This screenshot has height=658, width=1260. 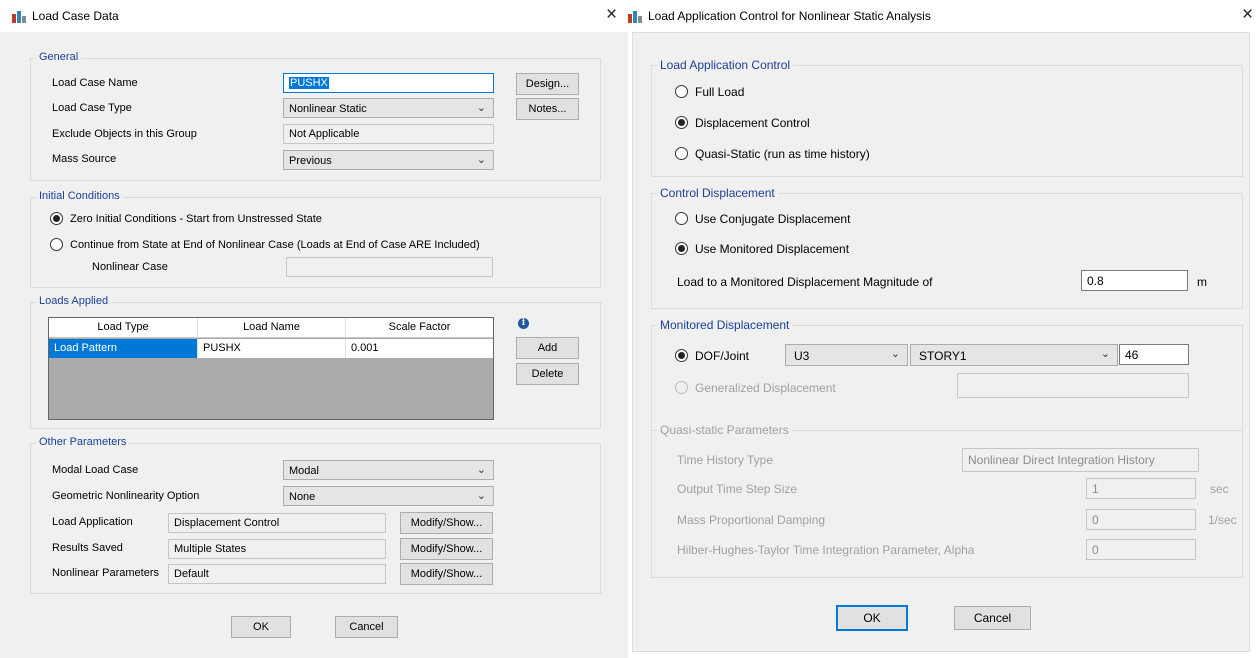 What do you see at coordinates (83, 442) in the screenshot?
I see `other-parameters-legend: Other Parameters` at bounding box center [83, 442].